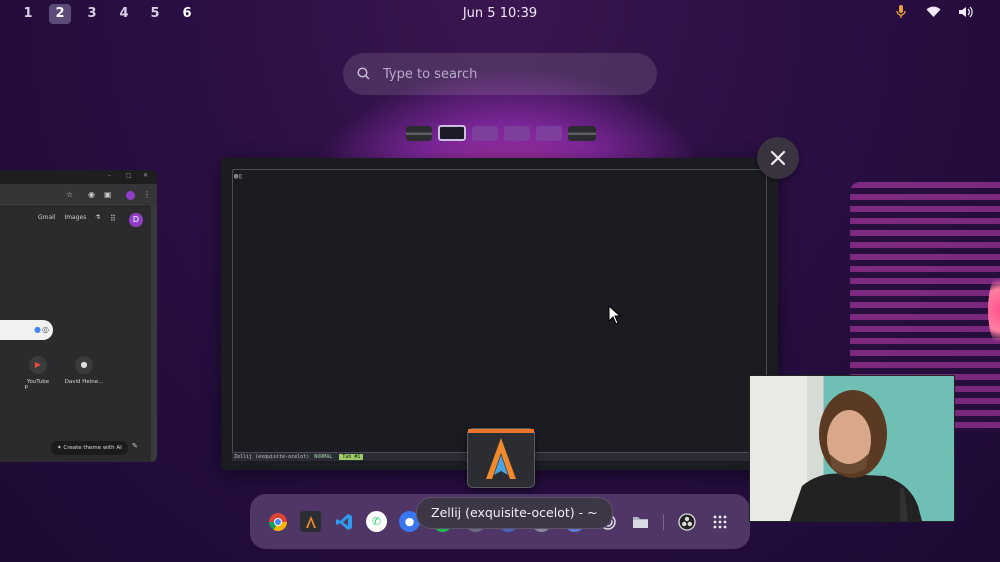 The height and width of the screenshot is (562, 1000). Describe the element at coordinates (129, 175) in the screenshot. I see `maximize-icon: □` at that location.